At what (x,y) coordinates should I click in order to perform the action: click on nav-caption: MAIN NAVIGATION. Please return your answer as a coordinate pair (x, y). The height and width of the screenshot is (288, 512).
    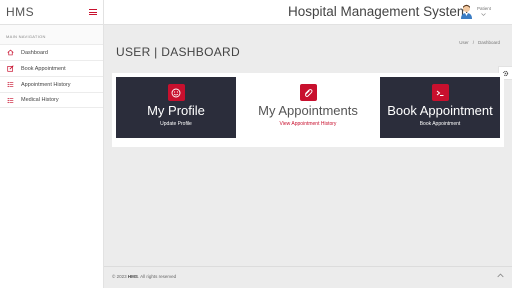
    Looking at the image, I should click on (51, 34).